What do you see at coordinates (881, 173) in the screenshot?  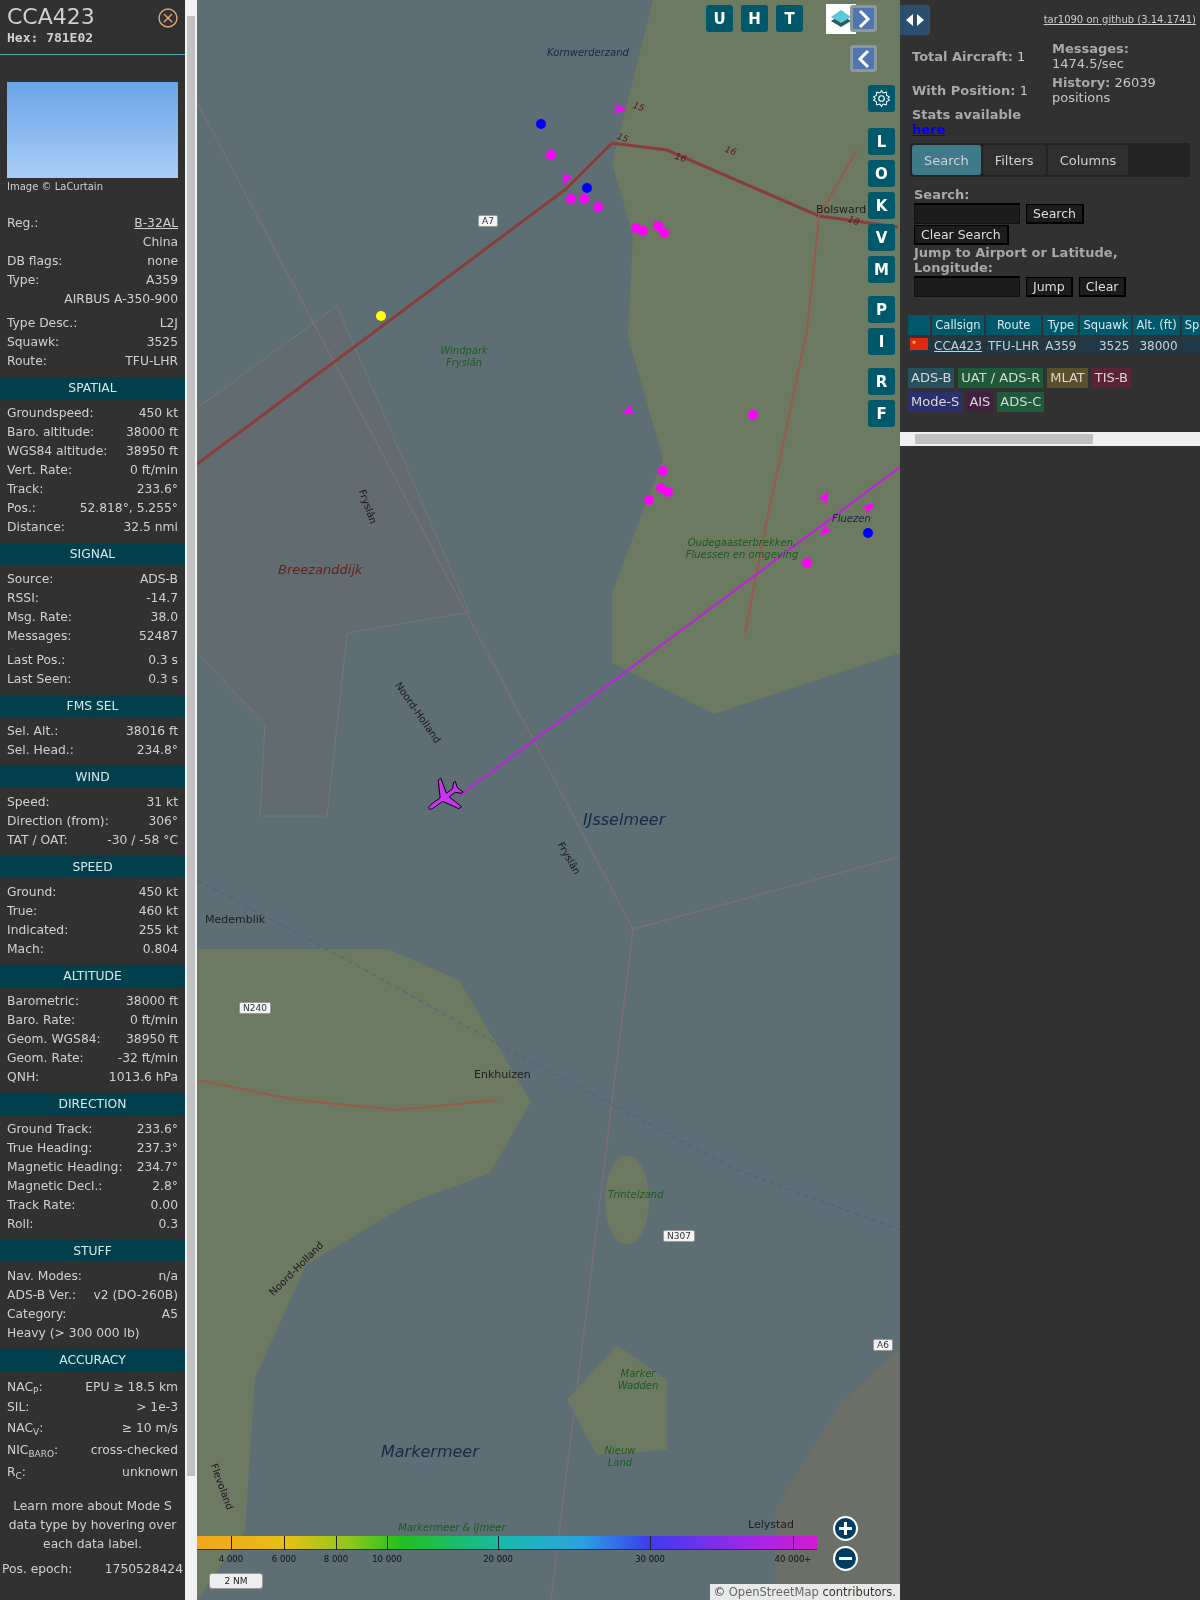 I see `map-toggle-button: O` at bounding box center [881, 173].